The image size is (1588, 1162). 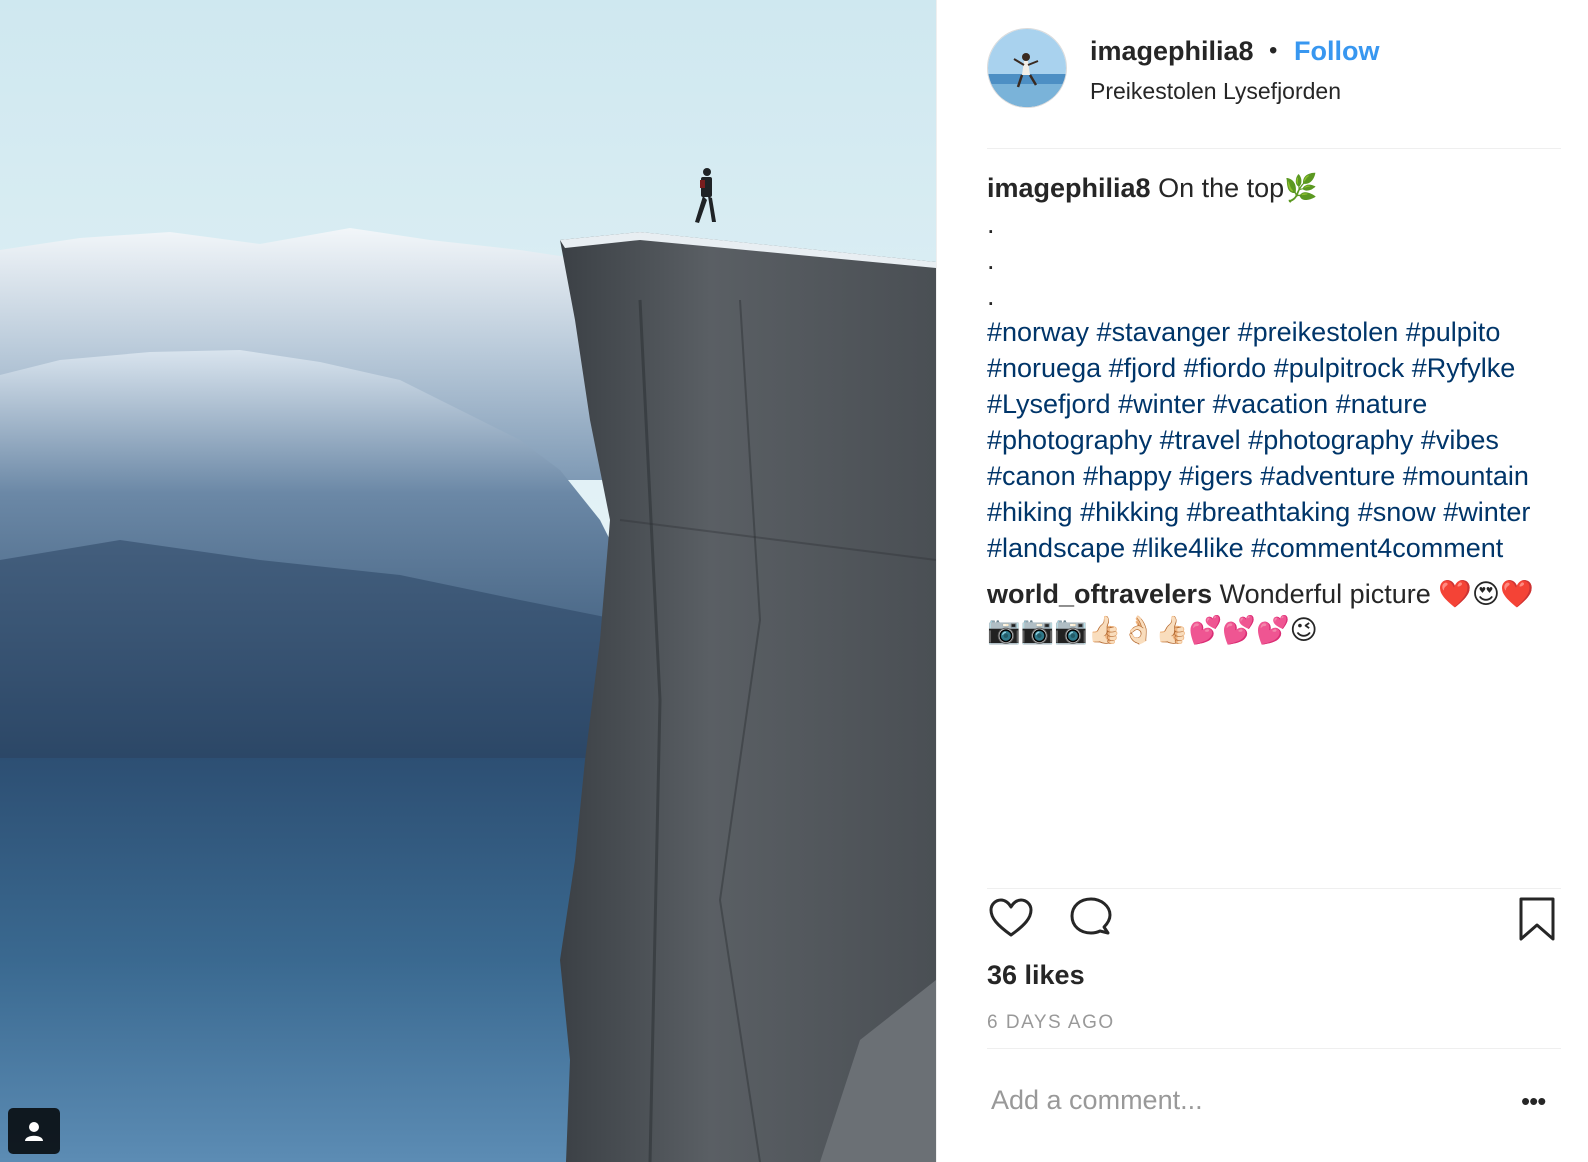 I want to click on action-bar, so click(x=1274, y=920).